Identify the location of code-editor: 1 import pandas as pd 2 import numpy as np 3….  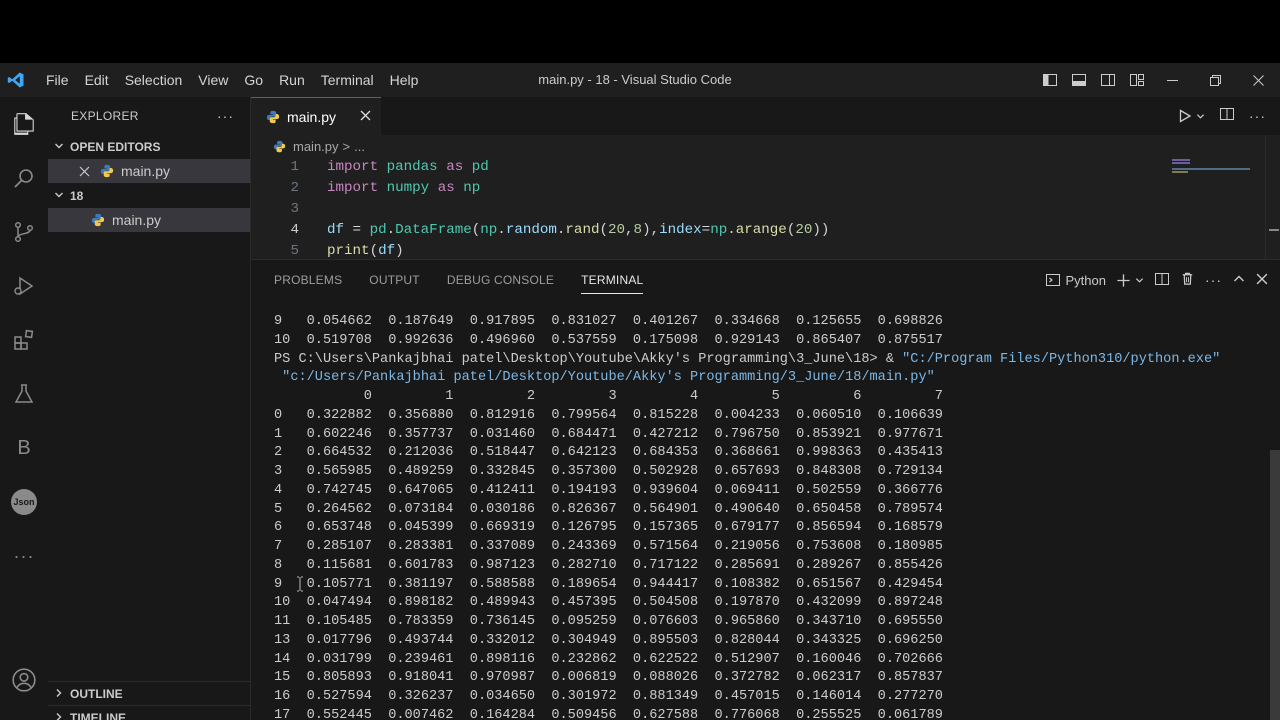
(765, 209).